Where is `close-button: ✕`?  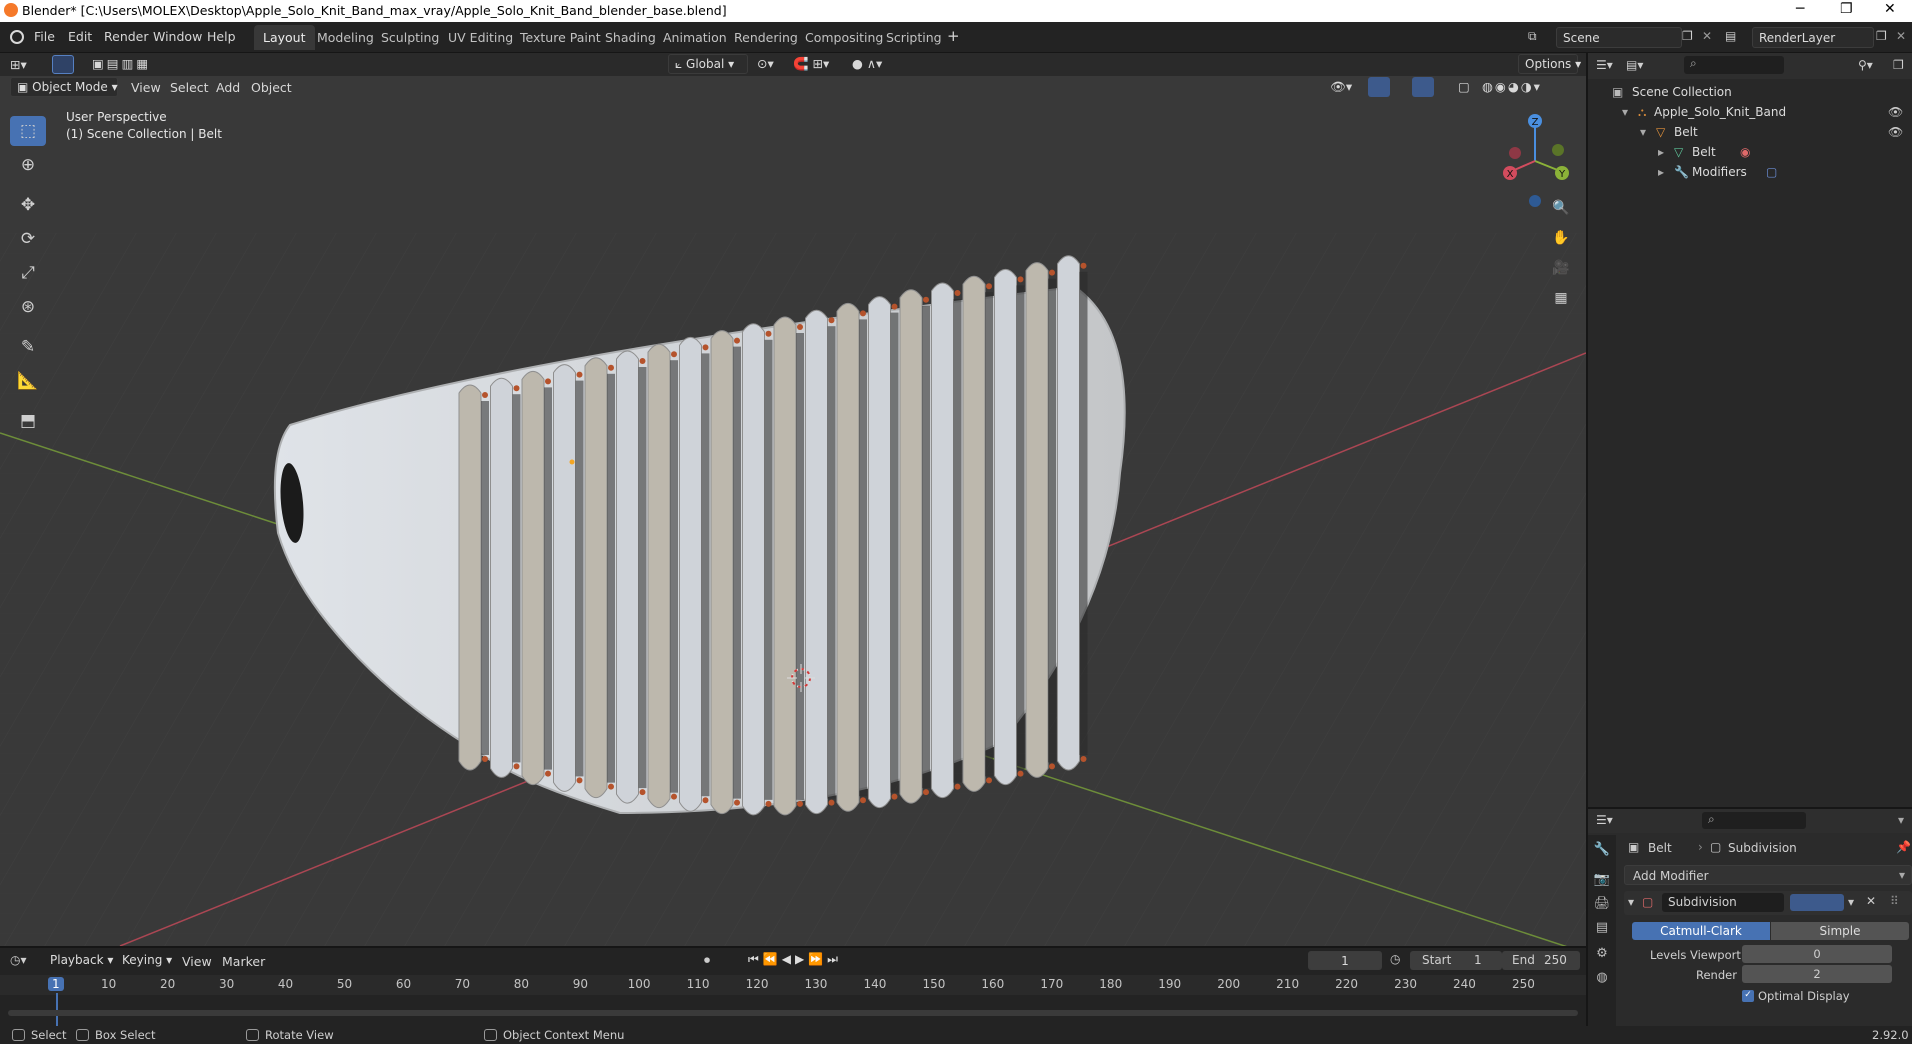 close-button: ✕ is located at coordinates (1890, 9).